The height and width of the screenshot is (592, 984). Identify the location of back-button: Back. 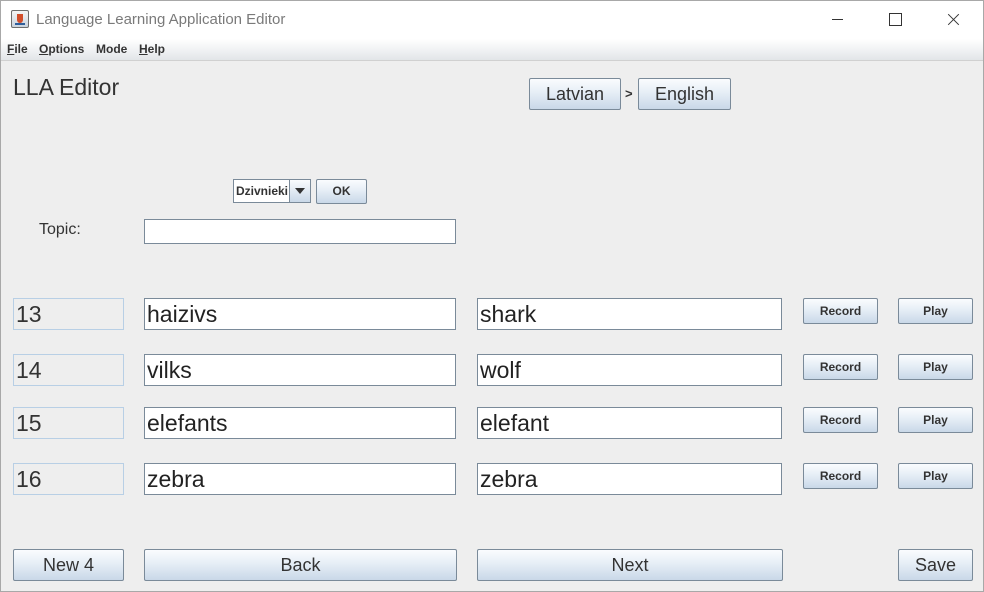
(300, 565).